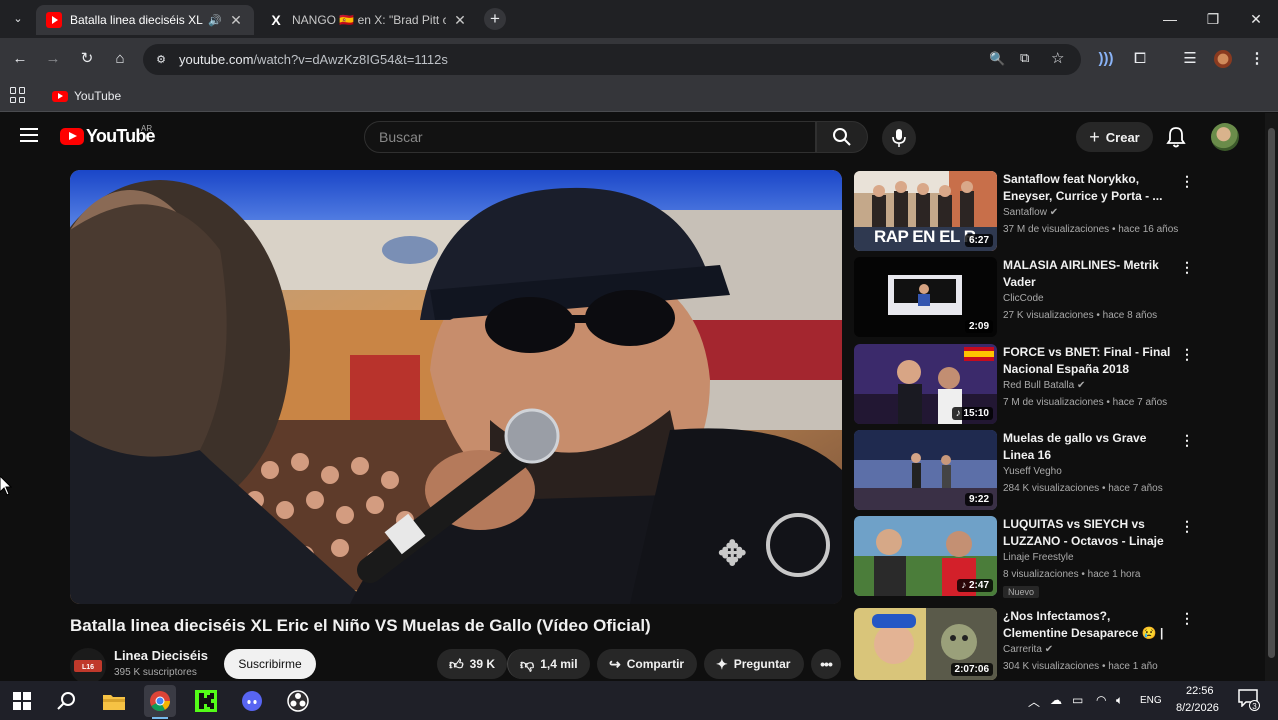 This screenshot has height=720, width=1278. Describe the element at coordinates (997, 59) in the screenshot. I see `zoom-icon: 🔍` at that location.